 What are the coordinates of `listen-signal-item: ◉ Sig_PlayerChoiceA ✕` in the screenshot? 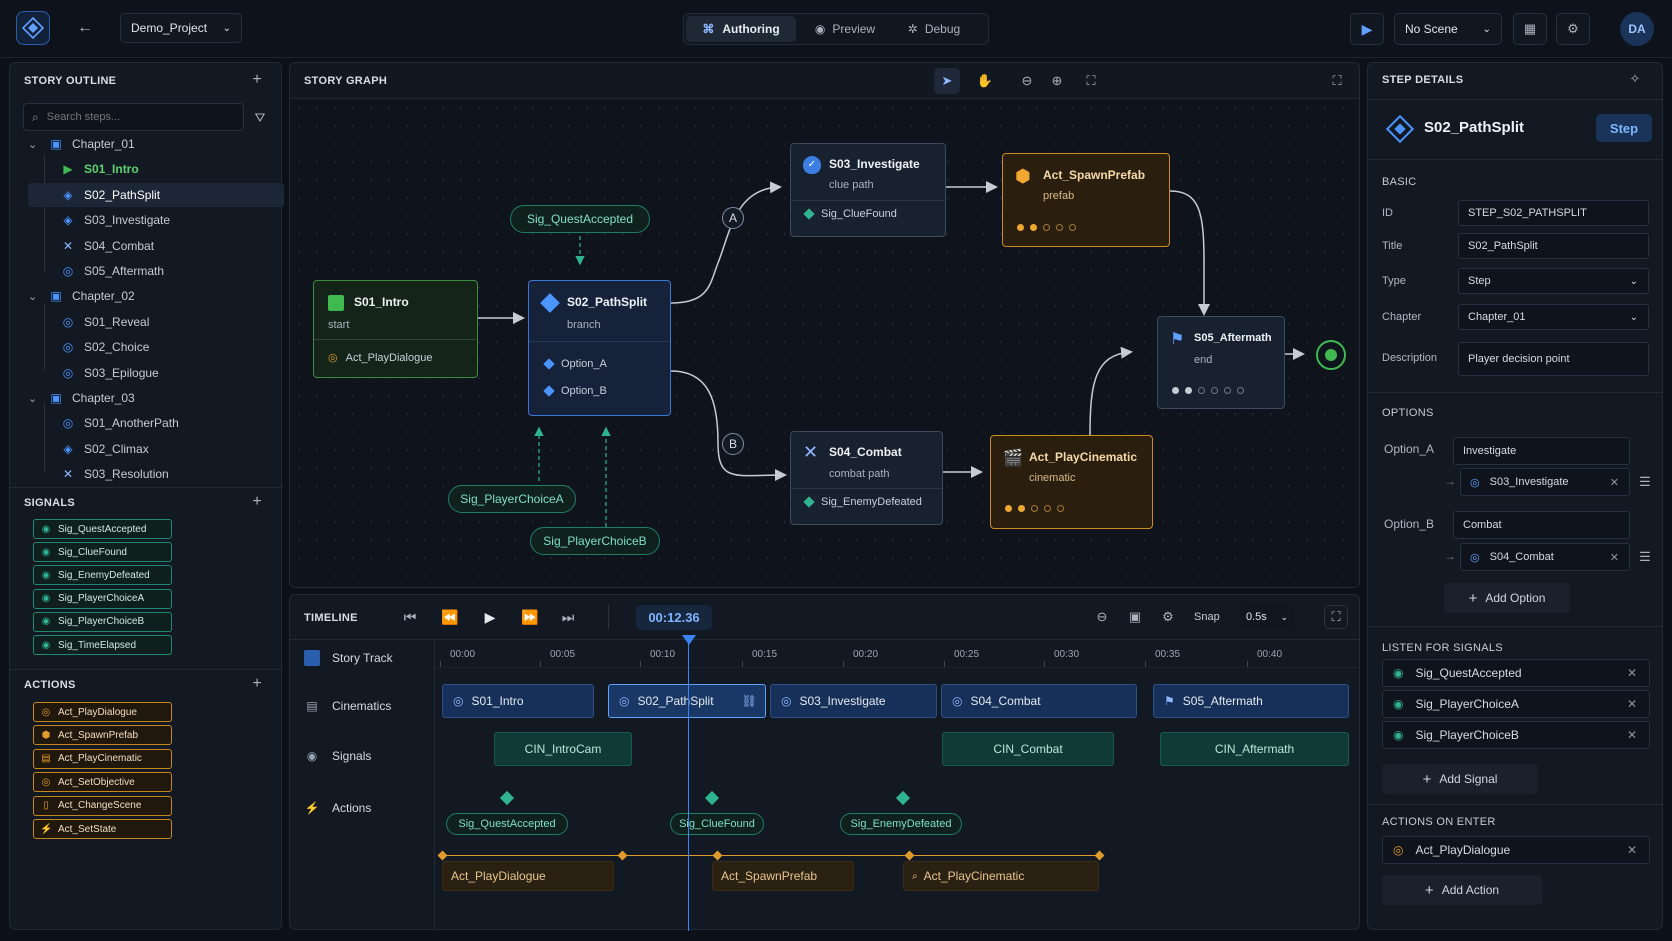 It's located at (1516, 704).